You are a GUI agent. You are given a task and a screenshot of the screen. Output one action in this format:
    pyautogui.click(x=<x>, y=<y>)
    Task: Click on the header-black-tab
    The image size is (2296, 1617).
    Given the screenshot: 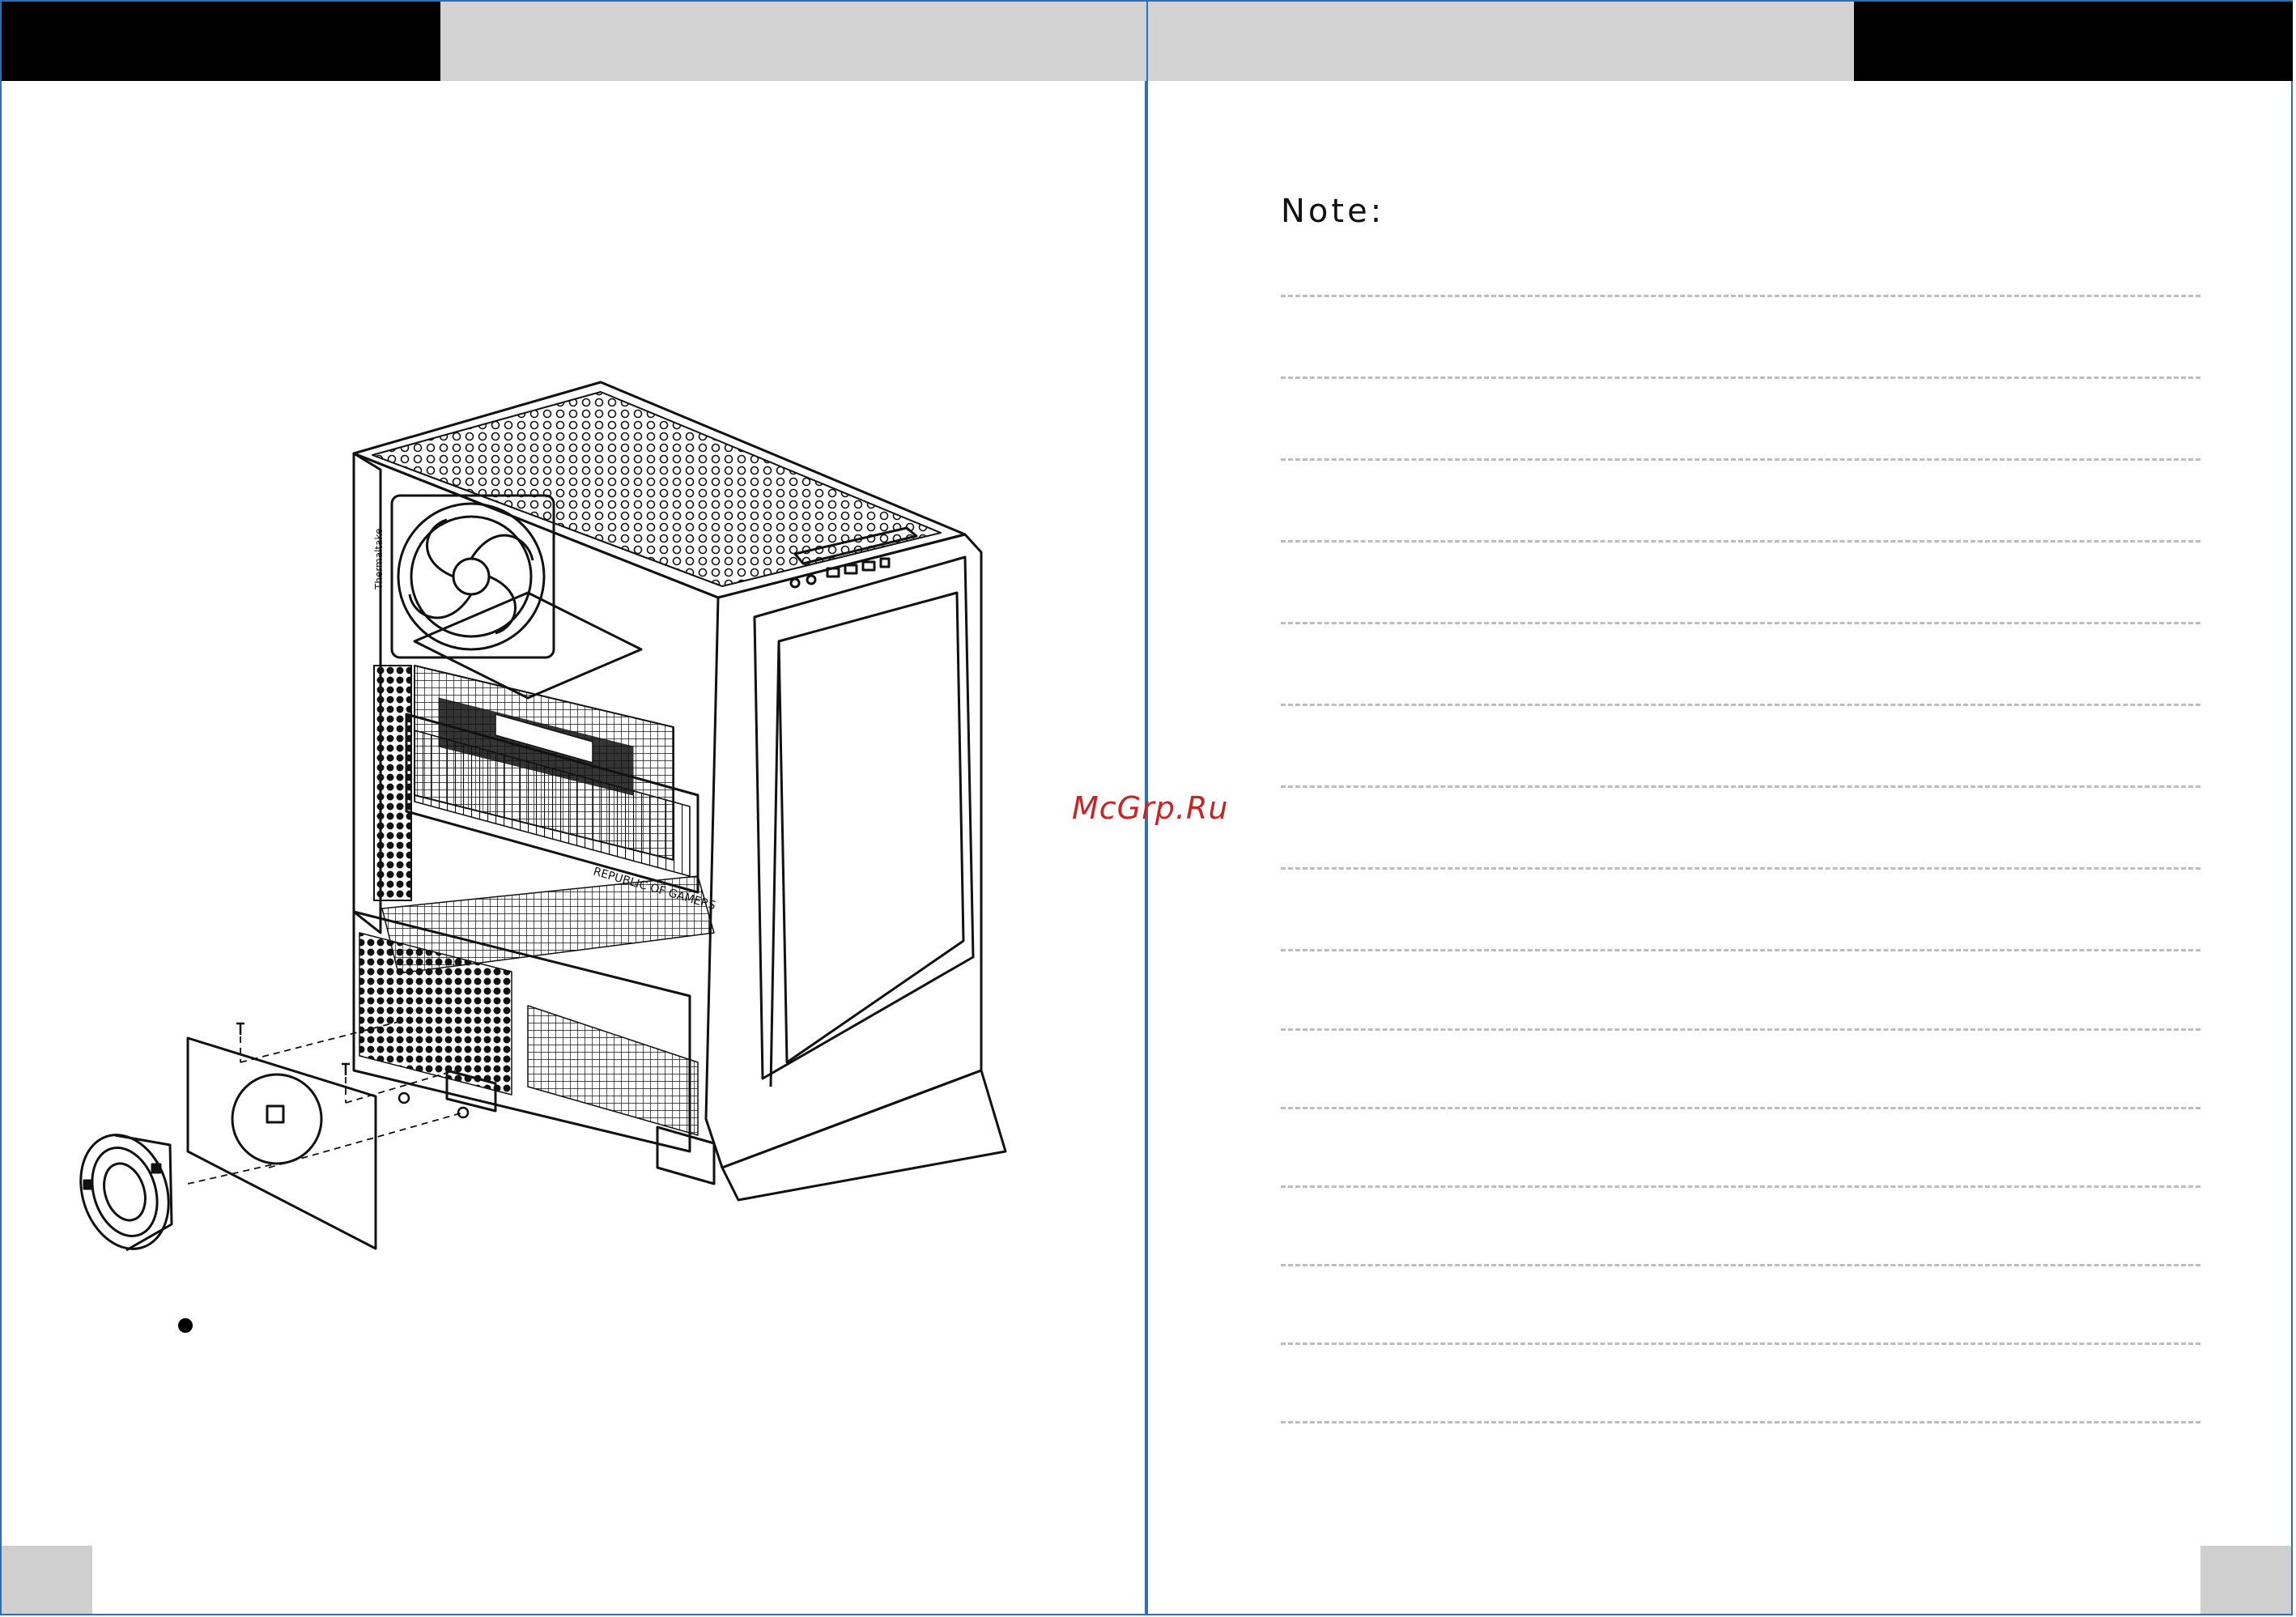 What is the action you would take?
    pyautogui.click(x=221, y=42)
    